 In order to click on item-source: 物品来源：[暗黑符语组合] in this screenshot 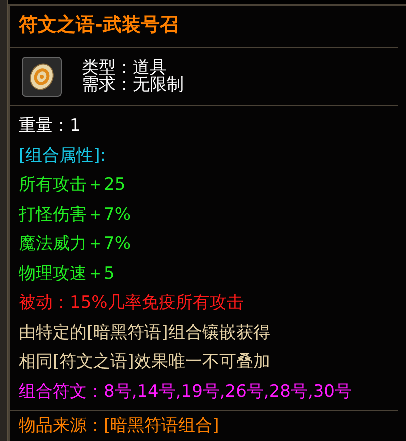, I will do `click(119, 426)`.